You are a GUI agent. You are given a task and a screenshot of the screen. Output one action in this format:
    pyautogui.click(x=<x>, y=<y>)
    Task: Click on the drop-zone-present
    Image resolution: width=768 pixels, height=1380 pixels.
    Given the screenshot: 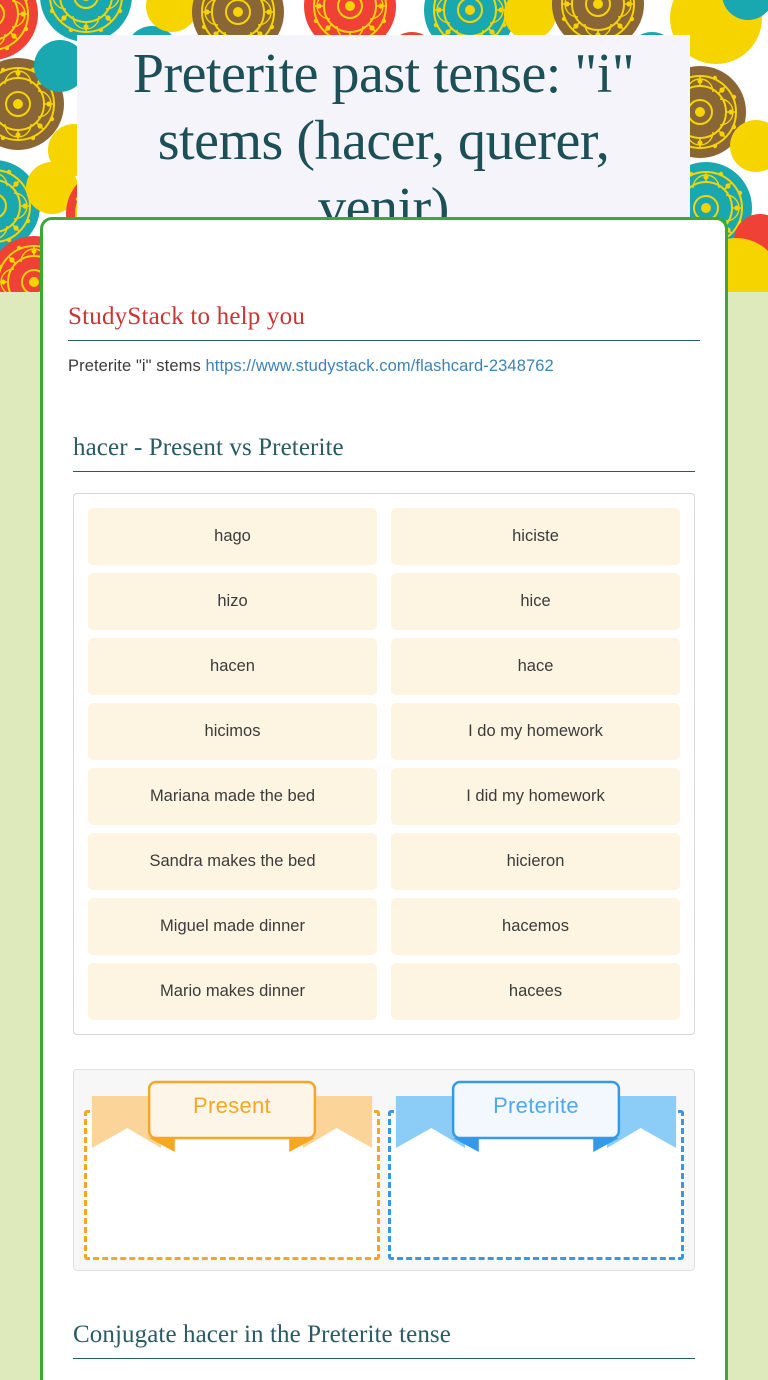 What is the action you would take?
    pyautogui.click(x=232, y=1185)
    